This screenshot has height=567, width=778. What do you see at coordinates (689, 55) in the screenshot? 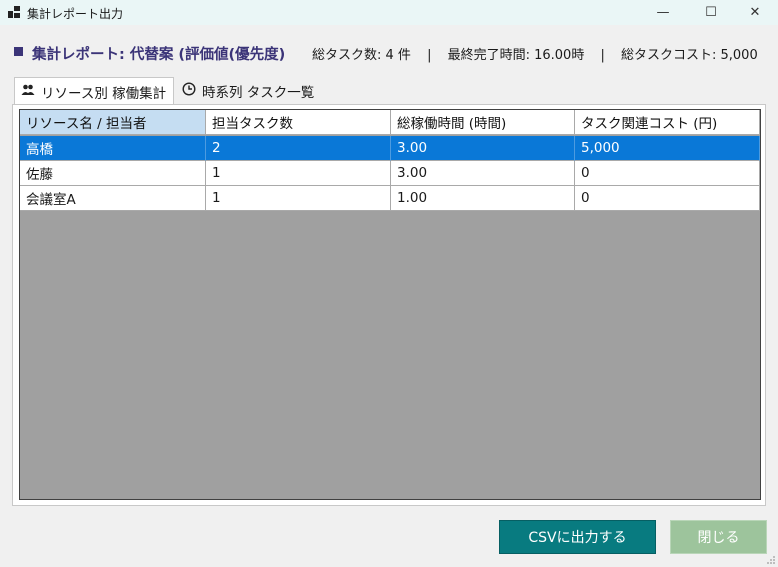
I see `total-cost-stat: 総タスクコスト: 5,000` at bounding box center [689, 55].